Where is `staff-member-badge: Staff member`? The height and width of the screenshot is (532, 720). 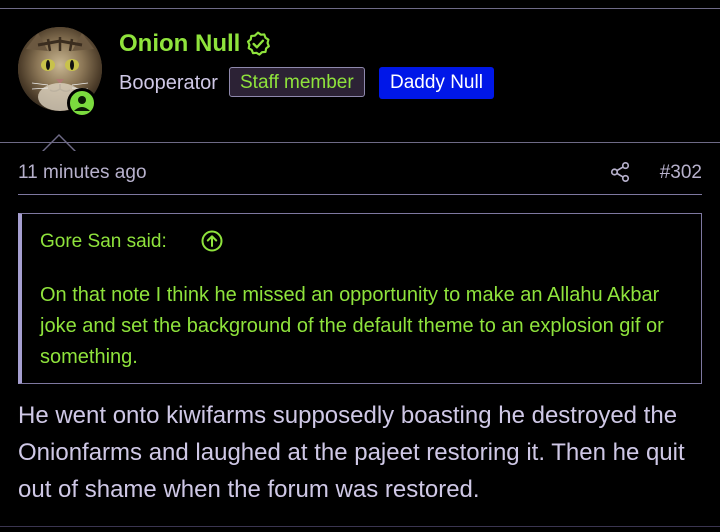 staff-member-badge: Staff member is located at coordinates (297, 82).